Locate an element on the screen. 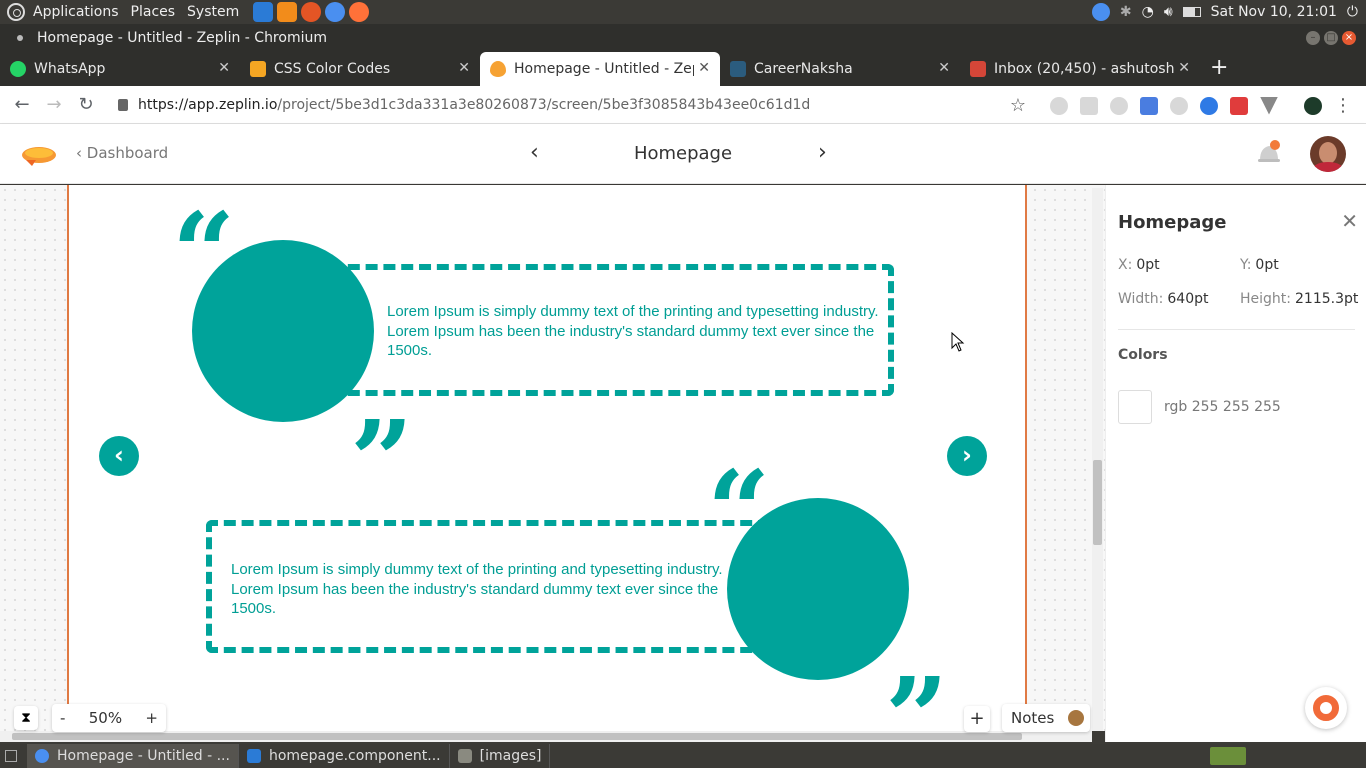 Image resolution: width=1366 pixels, height=768 pixels. y-value: 0pt is located at coordinates (1267, 265).